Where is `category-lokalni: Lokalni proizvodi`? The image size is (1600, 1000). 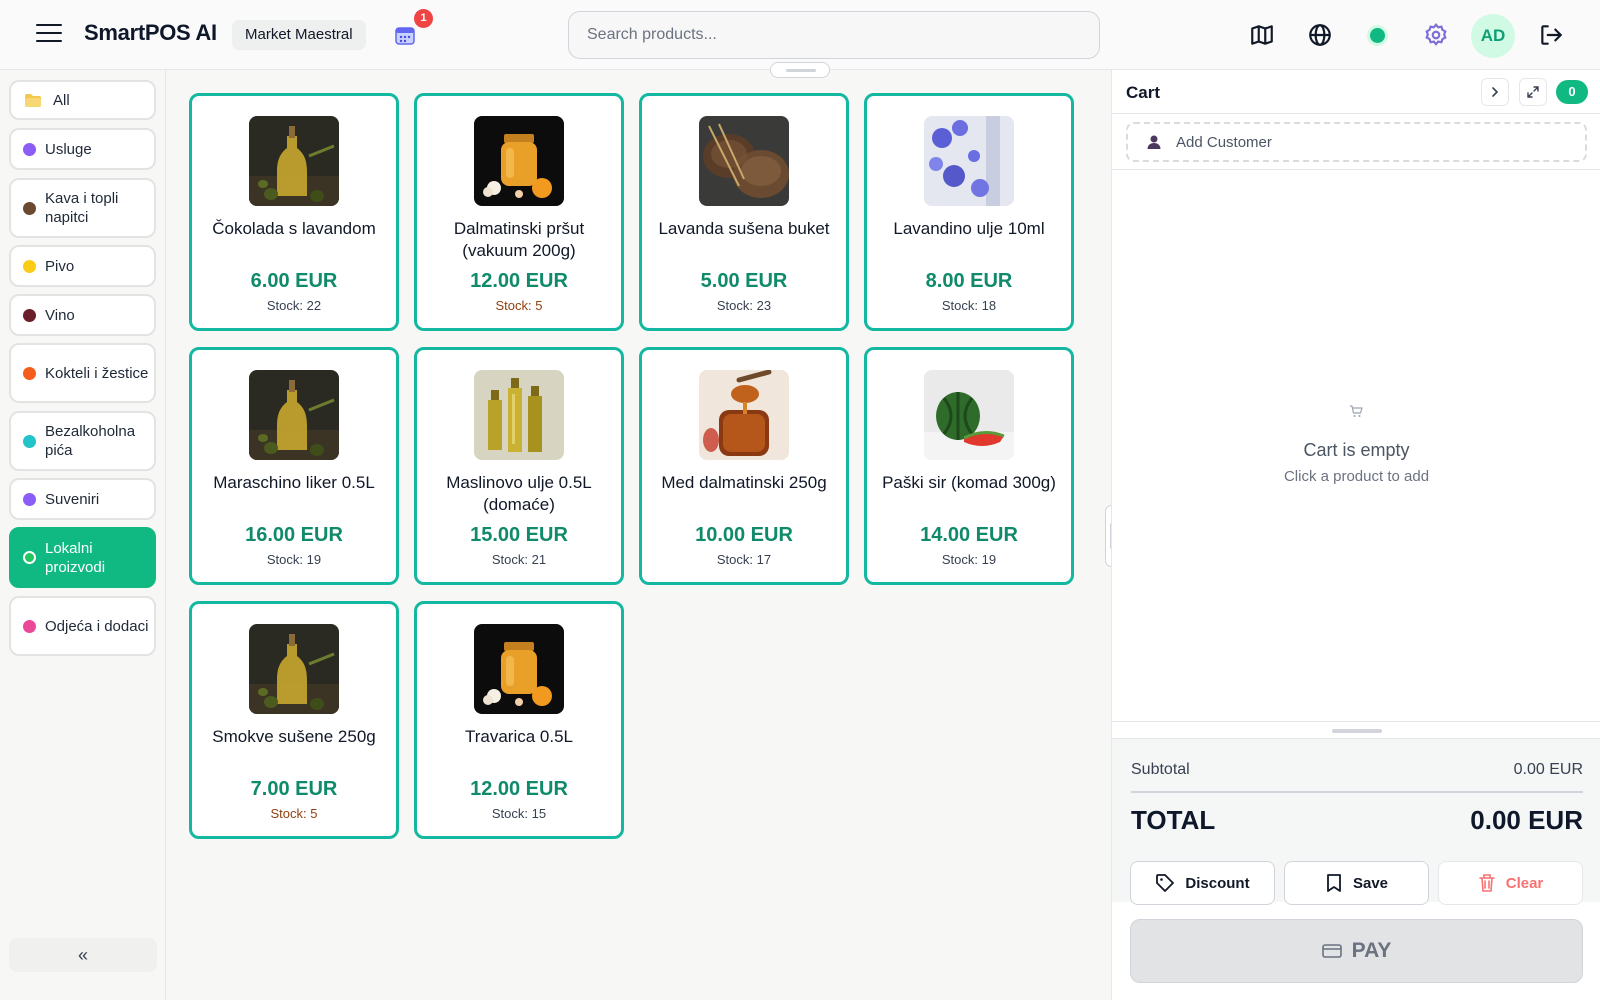 category-lokalni: Lokalni proizvodi is located at coordinates (82, 557).